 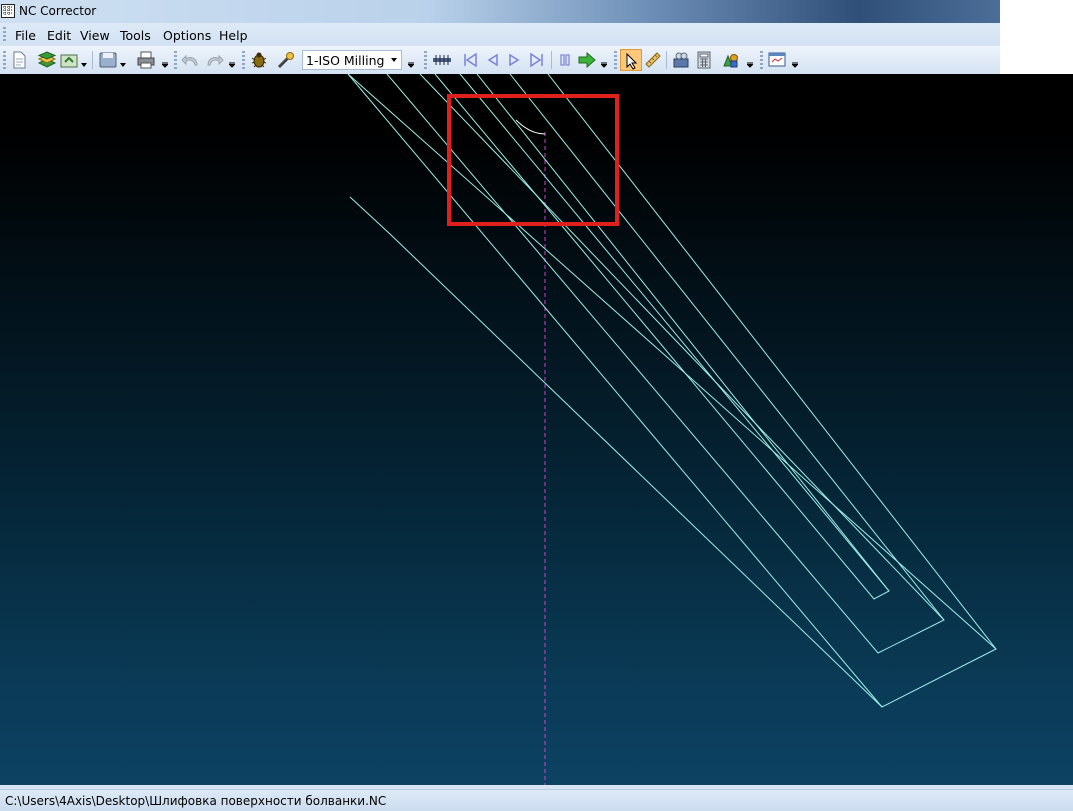 I want to click on menu-grip, so click(x=4, y=34).